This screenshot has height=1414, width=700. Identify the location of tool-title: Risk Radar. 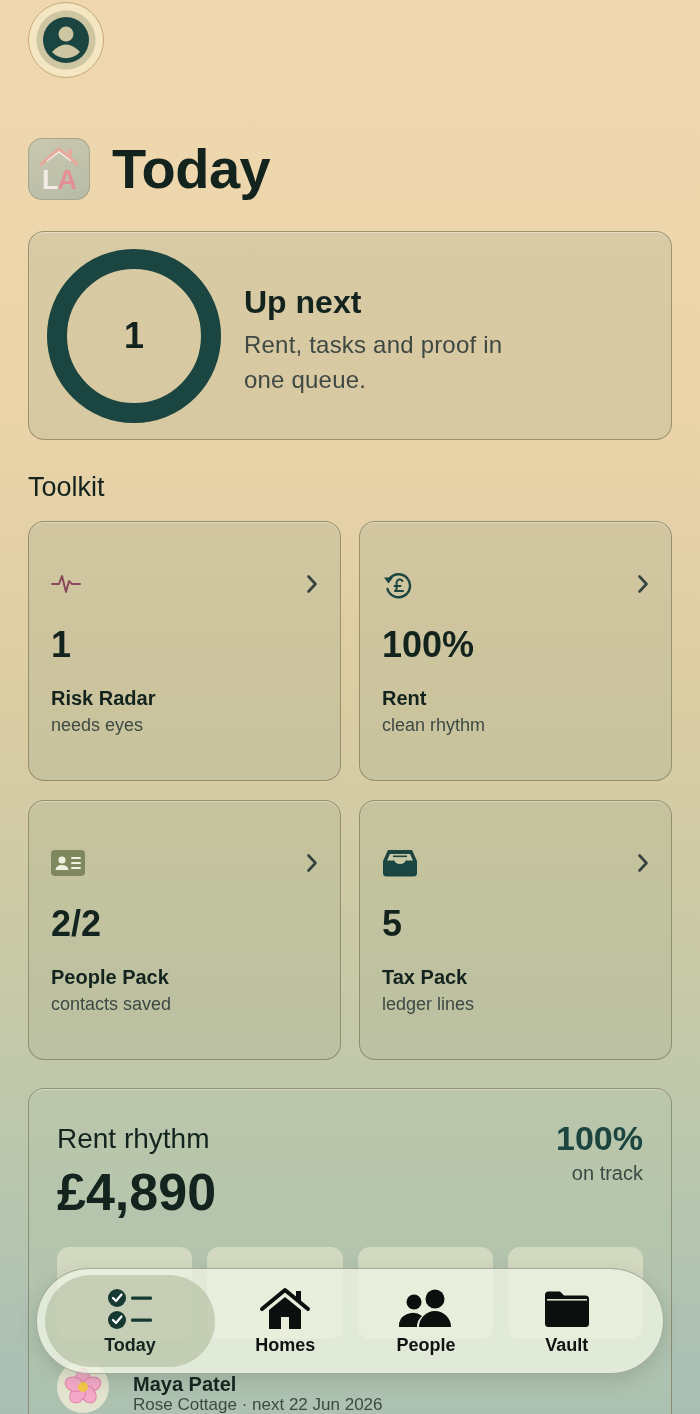
(104, 698).